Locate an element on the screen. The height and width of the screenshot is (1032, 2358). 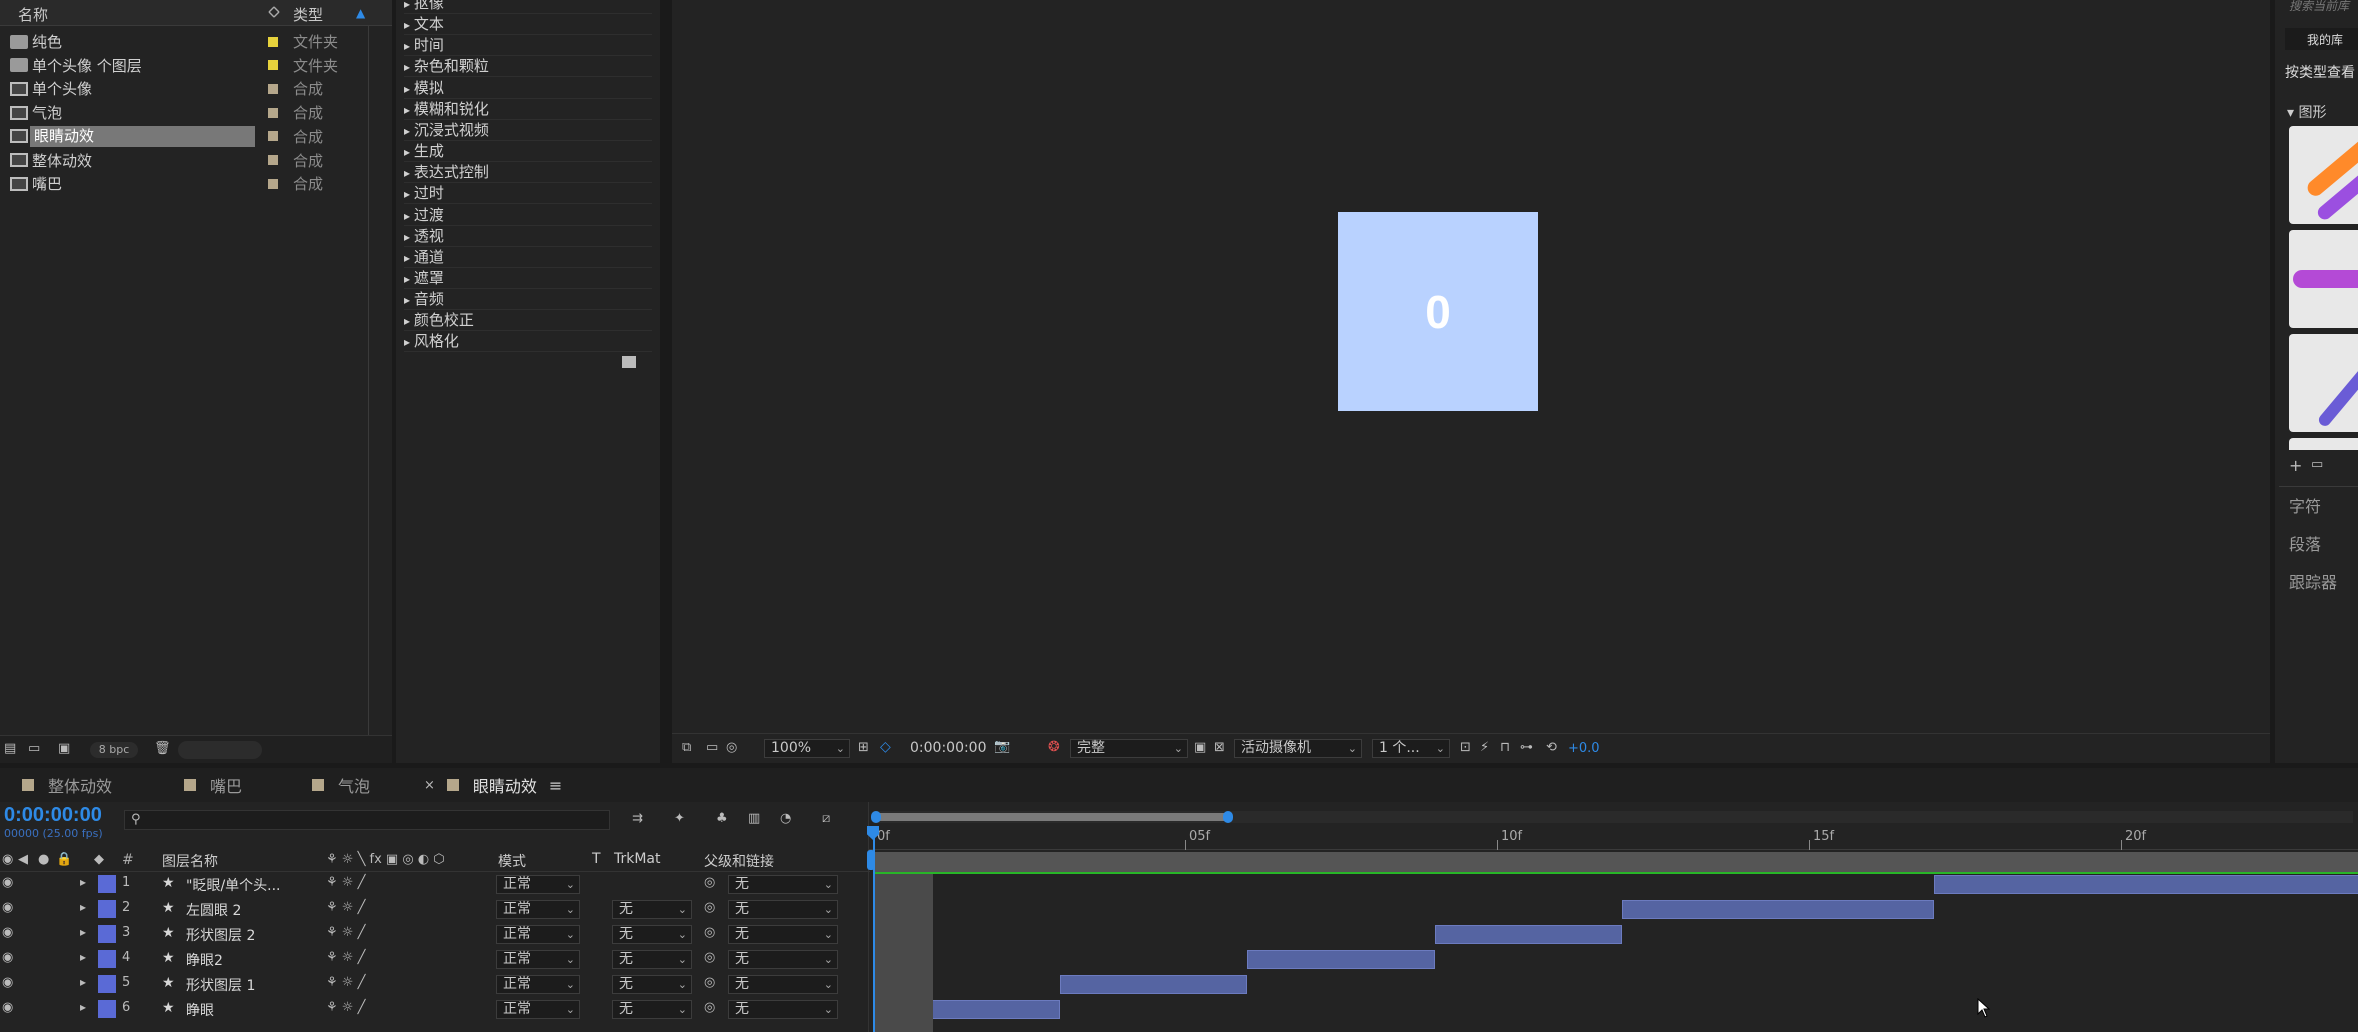
new-folder-icon: ▭ is located at coordinates (34, 748).